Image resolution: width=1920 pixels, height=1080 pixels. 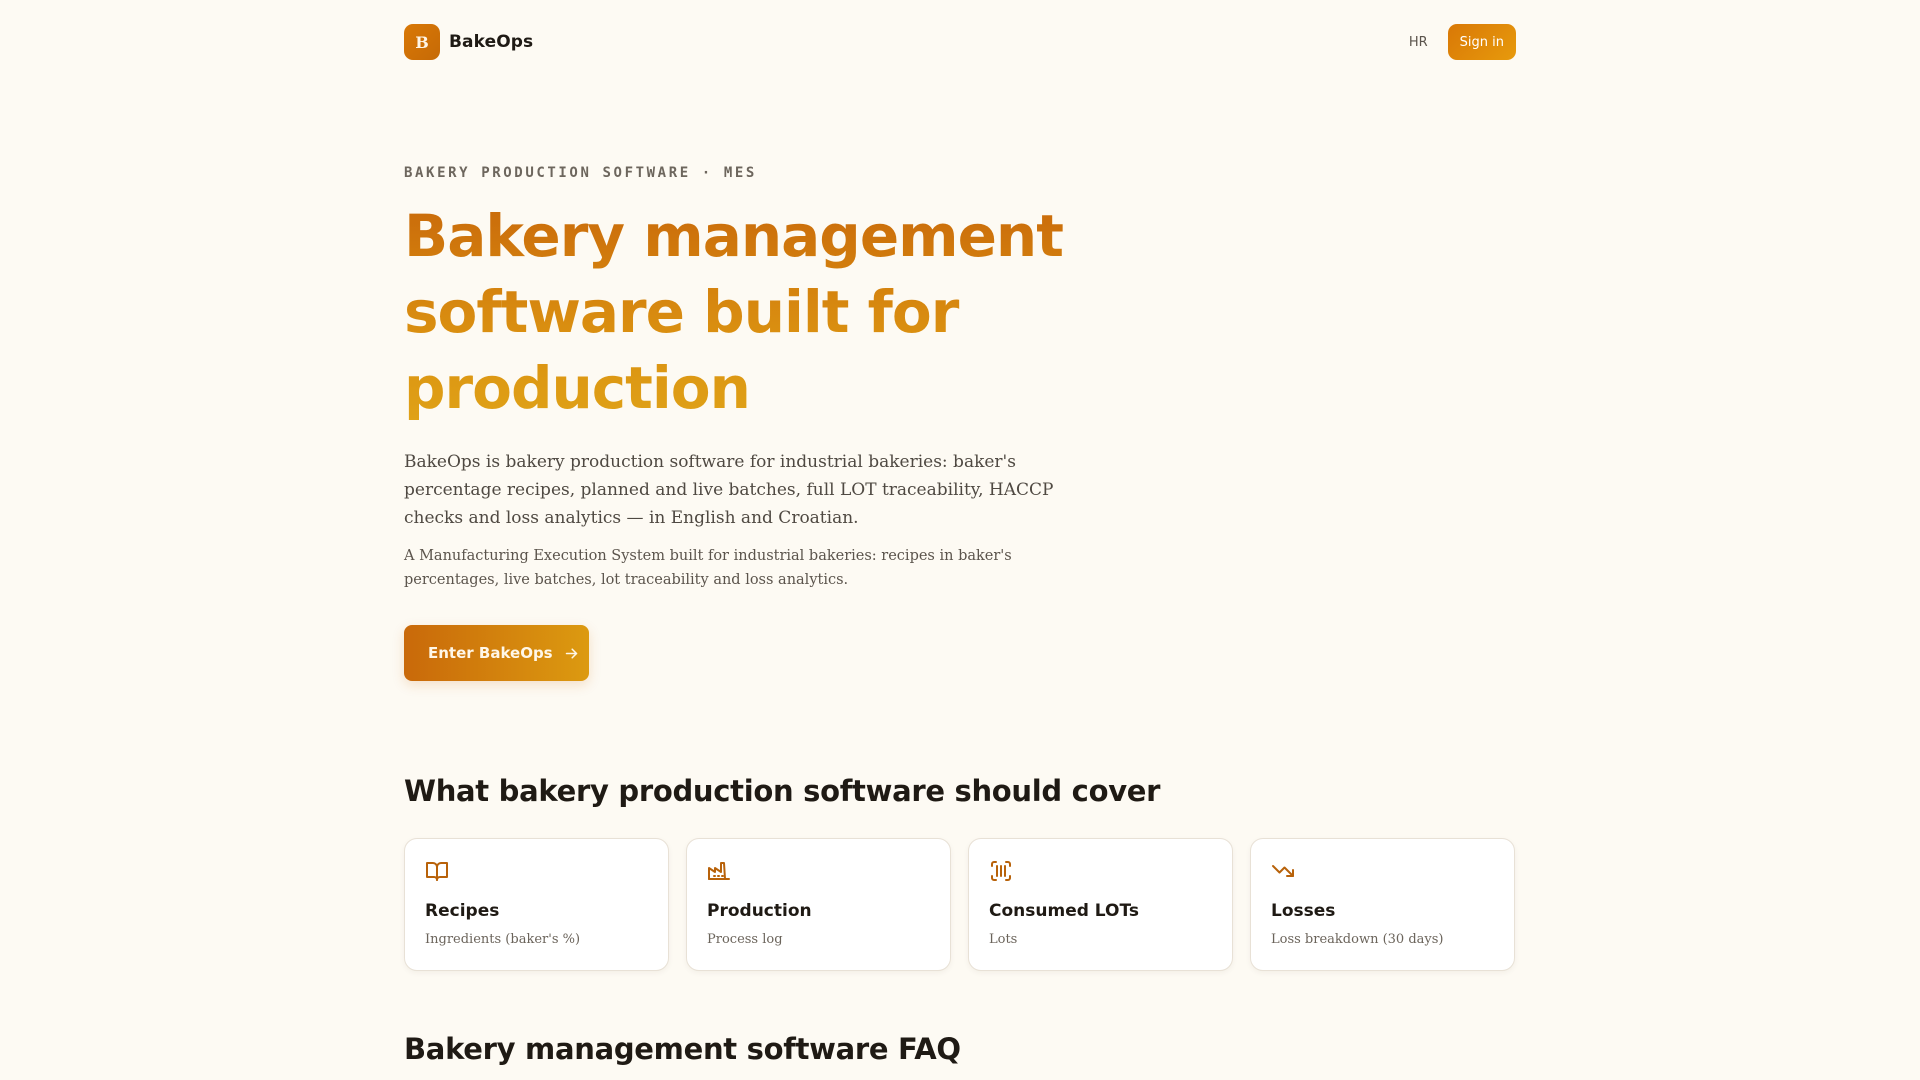 What do you see at coordinates (1064, 911) in the screenshot?
I see `feature-card-title: Consumed LOTs` at bounding box center [1064, 911].